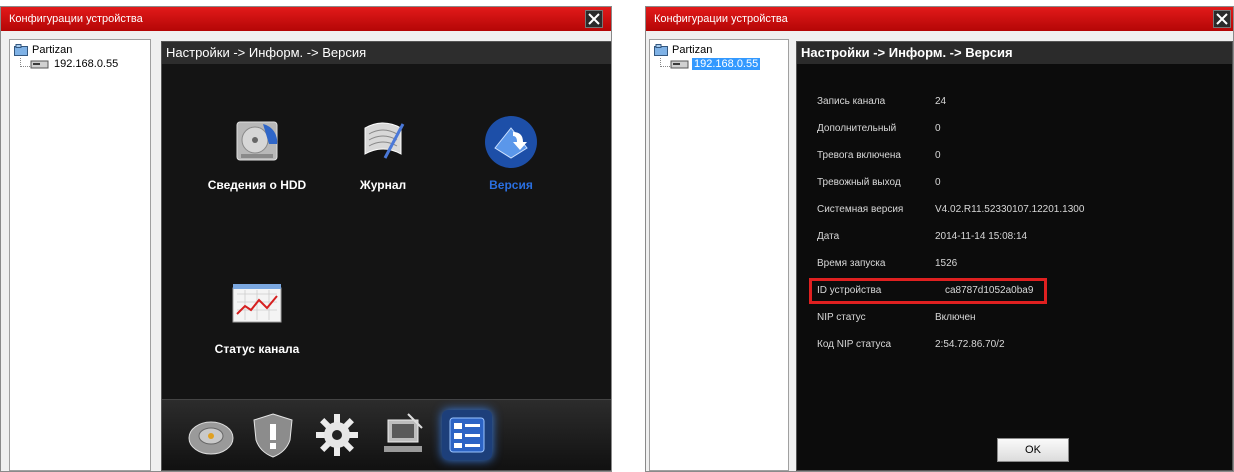 The width and height of the screenshot is (1234, 472). Describe the element at coordinates (384, 140) in the screenshot. I see `log-icon` at that location.